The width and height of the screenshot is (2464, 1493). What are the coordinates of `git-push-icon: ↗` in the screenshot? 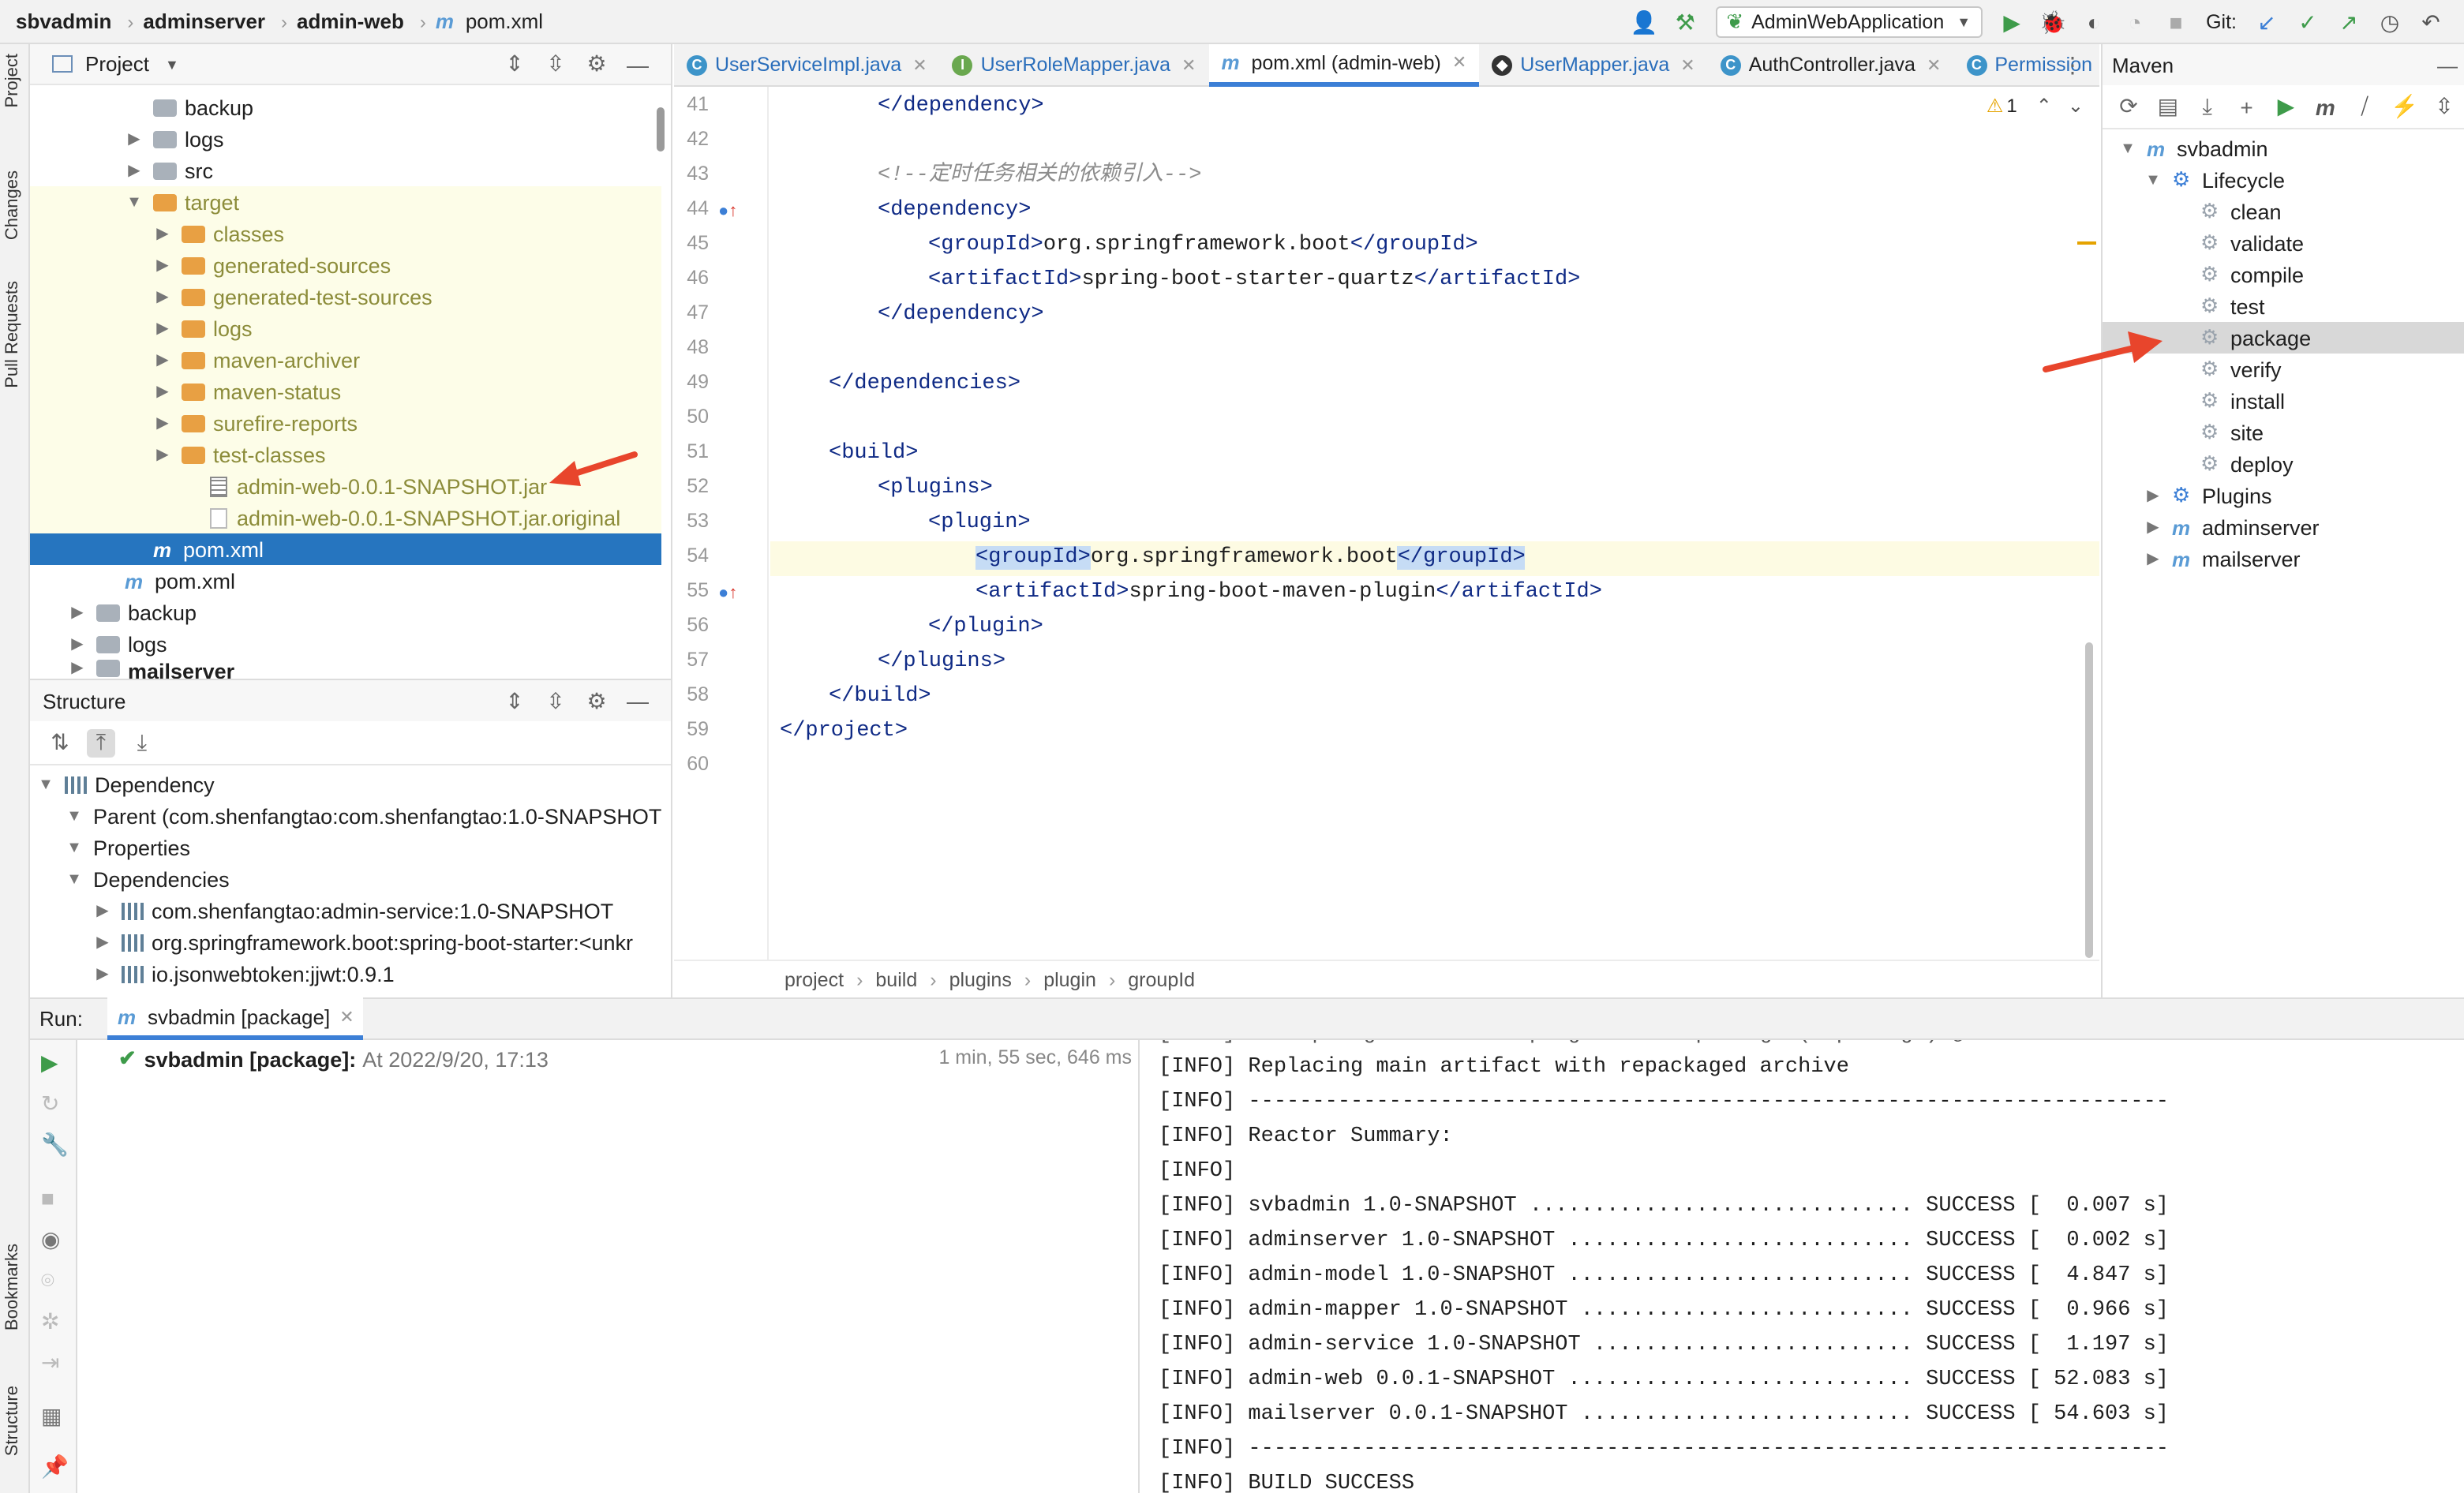 It's located at (2349, 22).